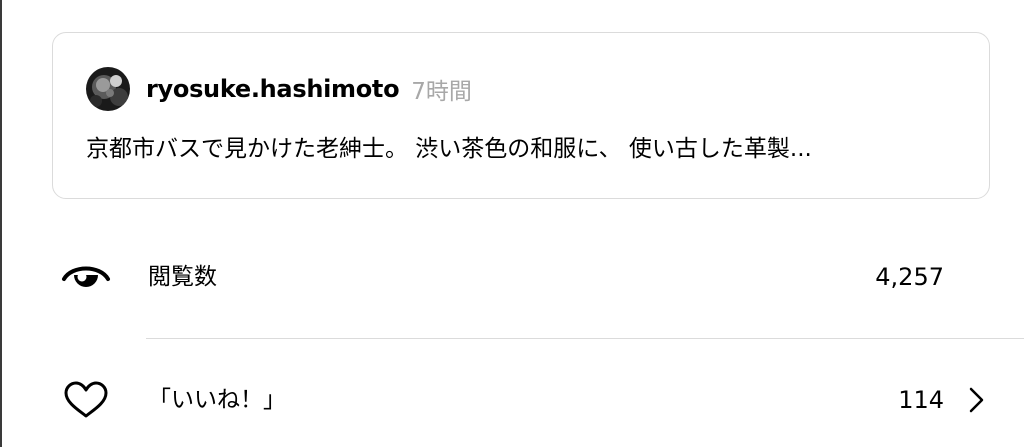 The image size is (1024, 447). I want to click on likes-label: 「いいね！」, so click(217, 400).